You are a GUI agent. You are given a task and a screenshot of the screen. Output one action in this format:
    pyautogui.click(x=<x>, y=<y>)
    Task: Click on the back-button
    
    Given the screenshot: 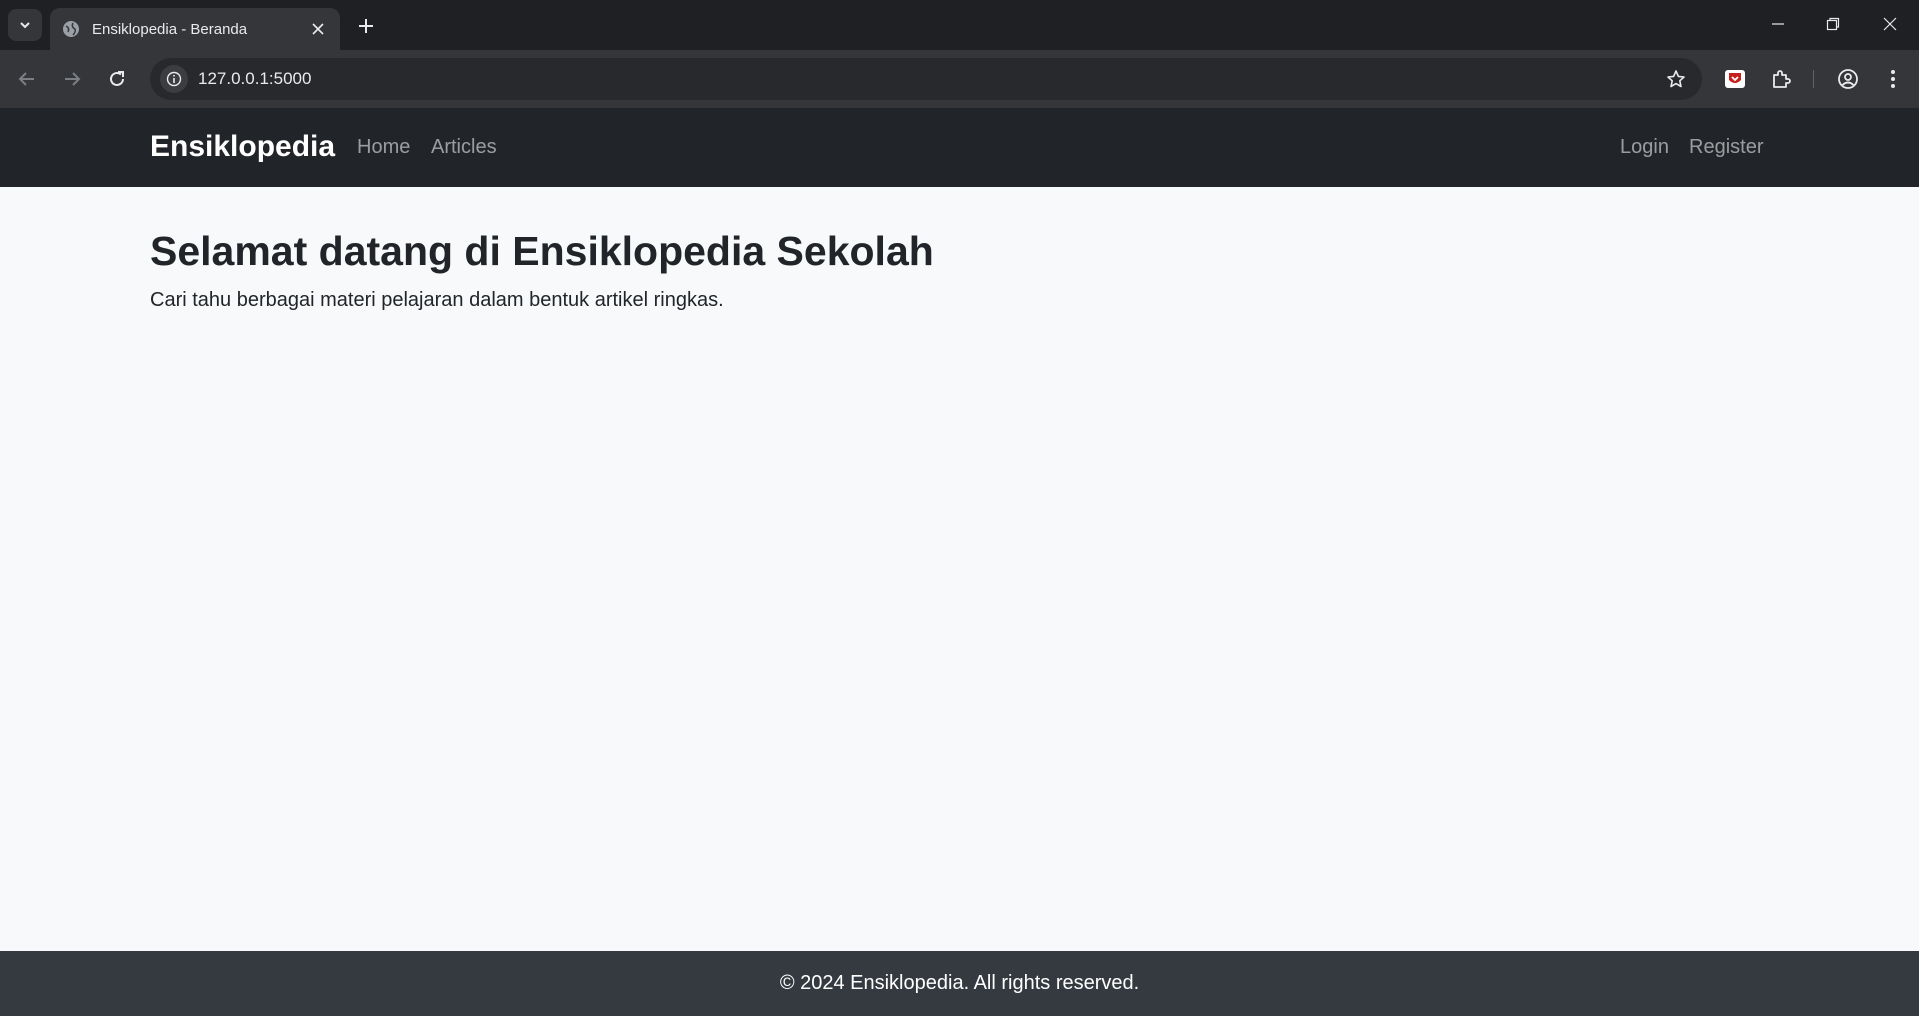 What is the action you would take?
    pyautogui.click(x=27, y=79)
    